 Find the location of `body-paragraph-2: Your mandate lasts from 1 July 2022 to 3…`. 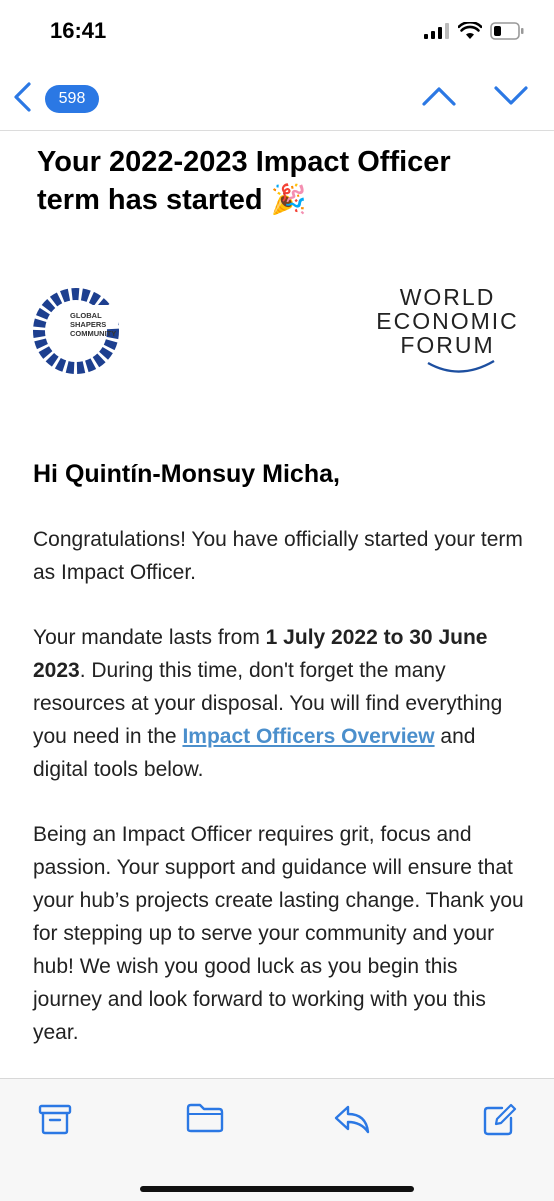

body-paragraph-2: Your mandate lasts from 1 July 2022 to 3… is located at coordinates (280, 703).